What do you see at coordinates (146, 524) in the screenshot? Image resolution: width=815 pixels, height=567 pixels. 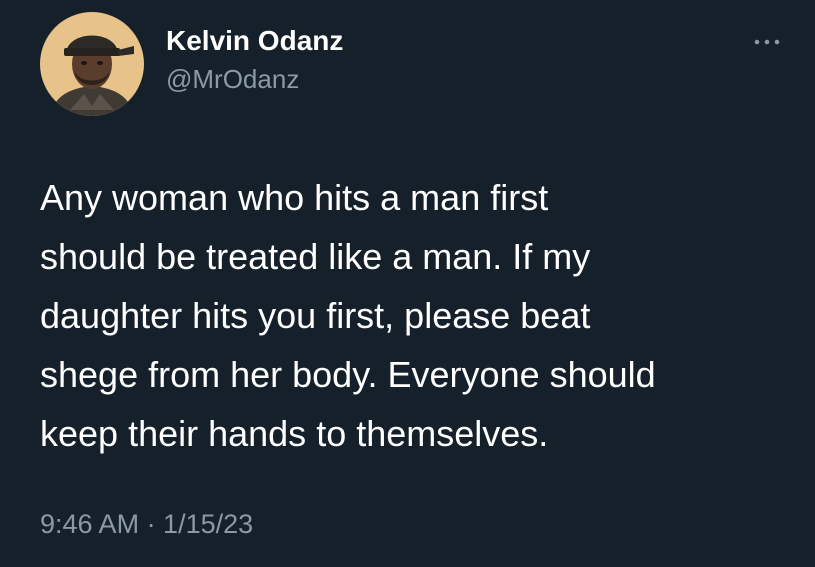 I see `tweet-timestamp: 9:46 AM · 1/15/23` at bounding box center [146, 524].